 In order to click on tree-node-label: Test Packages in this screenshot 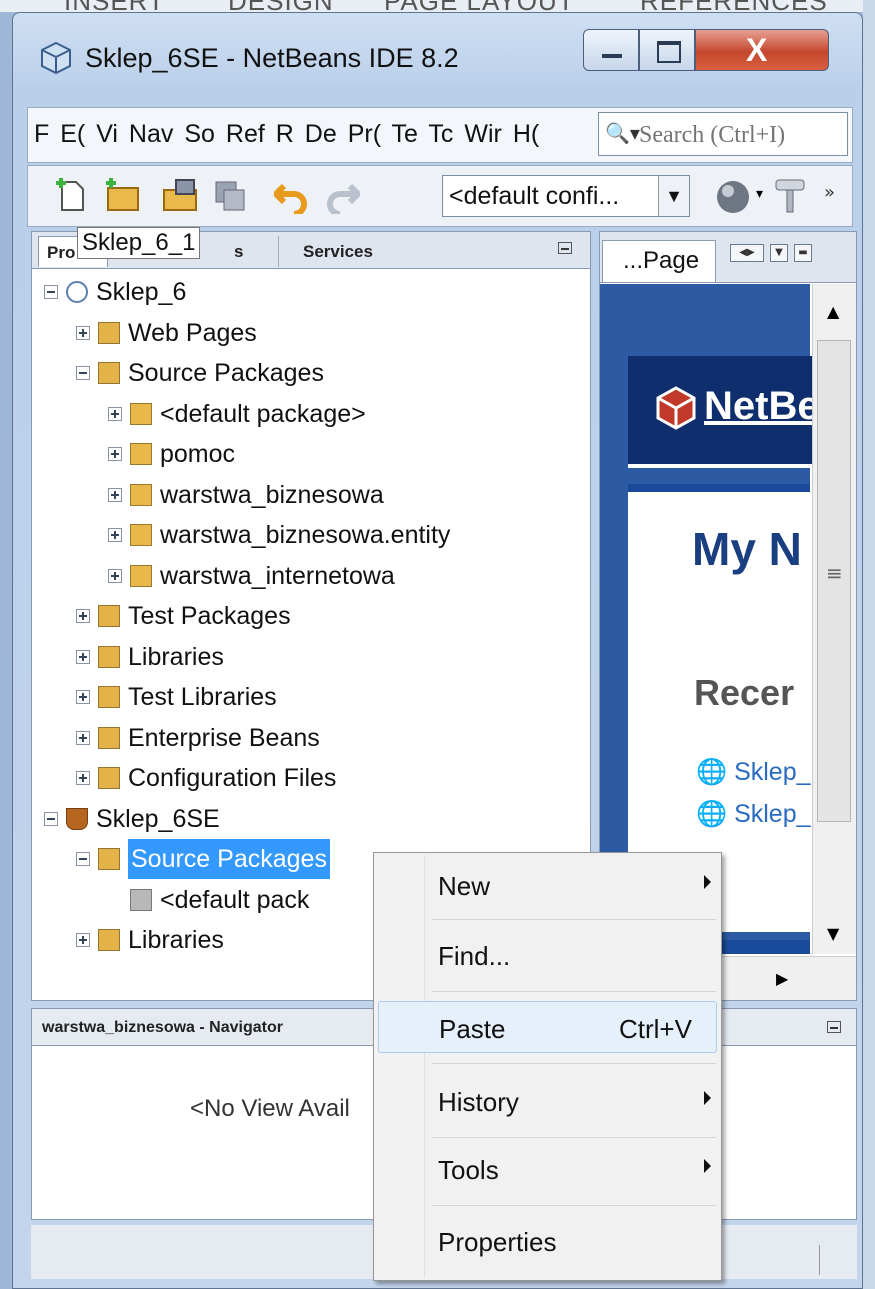, I will do `click(209, 616)`.